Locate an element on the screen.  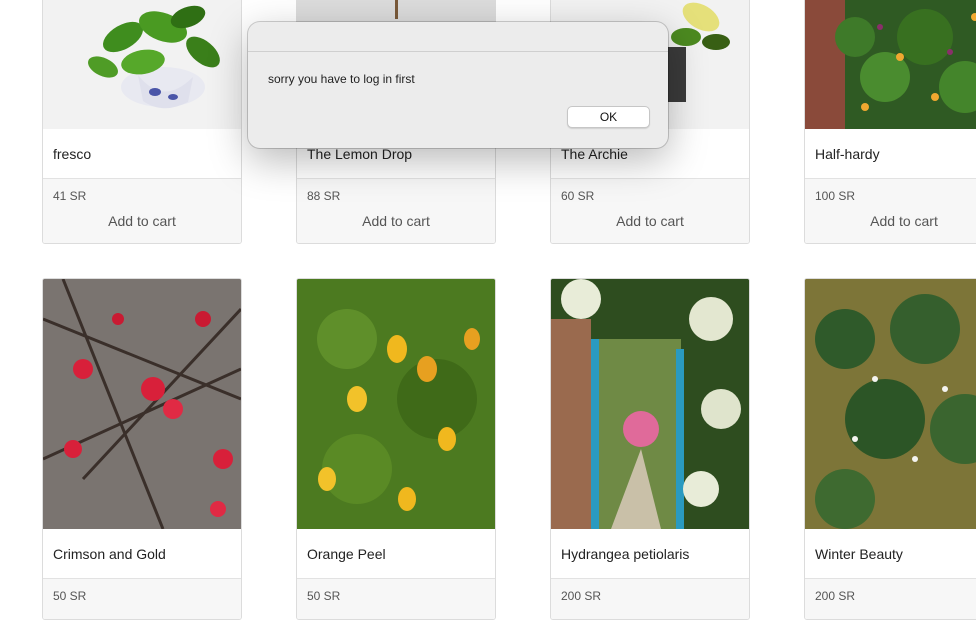
product-image-hydrangea-petiolaris is located at coordinates (650, 404).